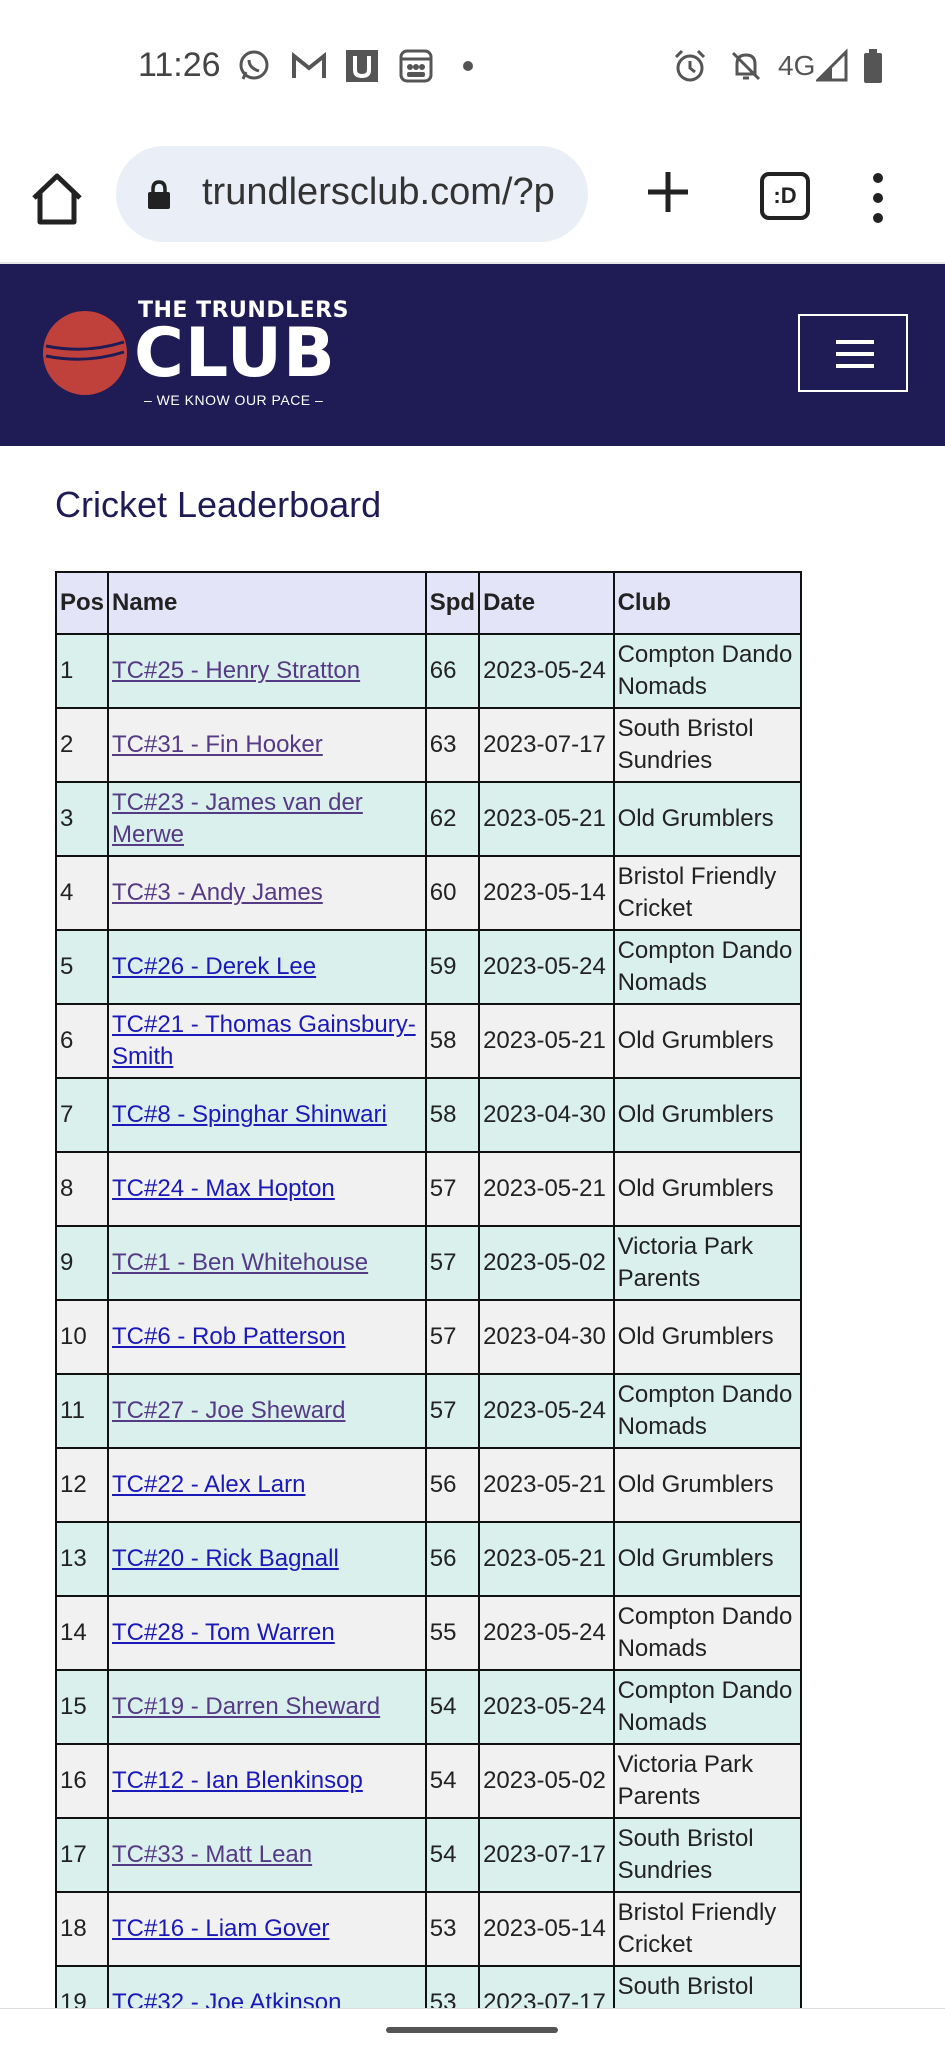 This screenshot has width=945, height=2049. What do you see at coordinates (452, 819) in the screenshot?
I see `cell-spd: 62` at bounding box center [452, 819].